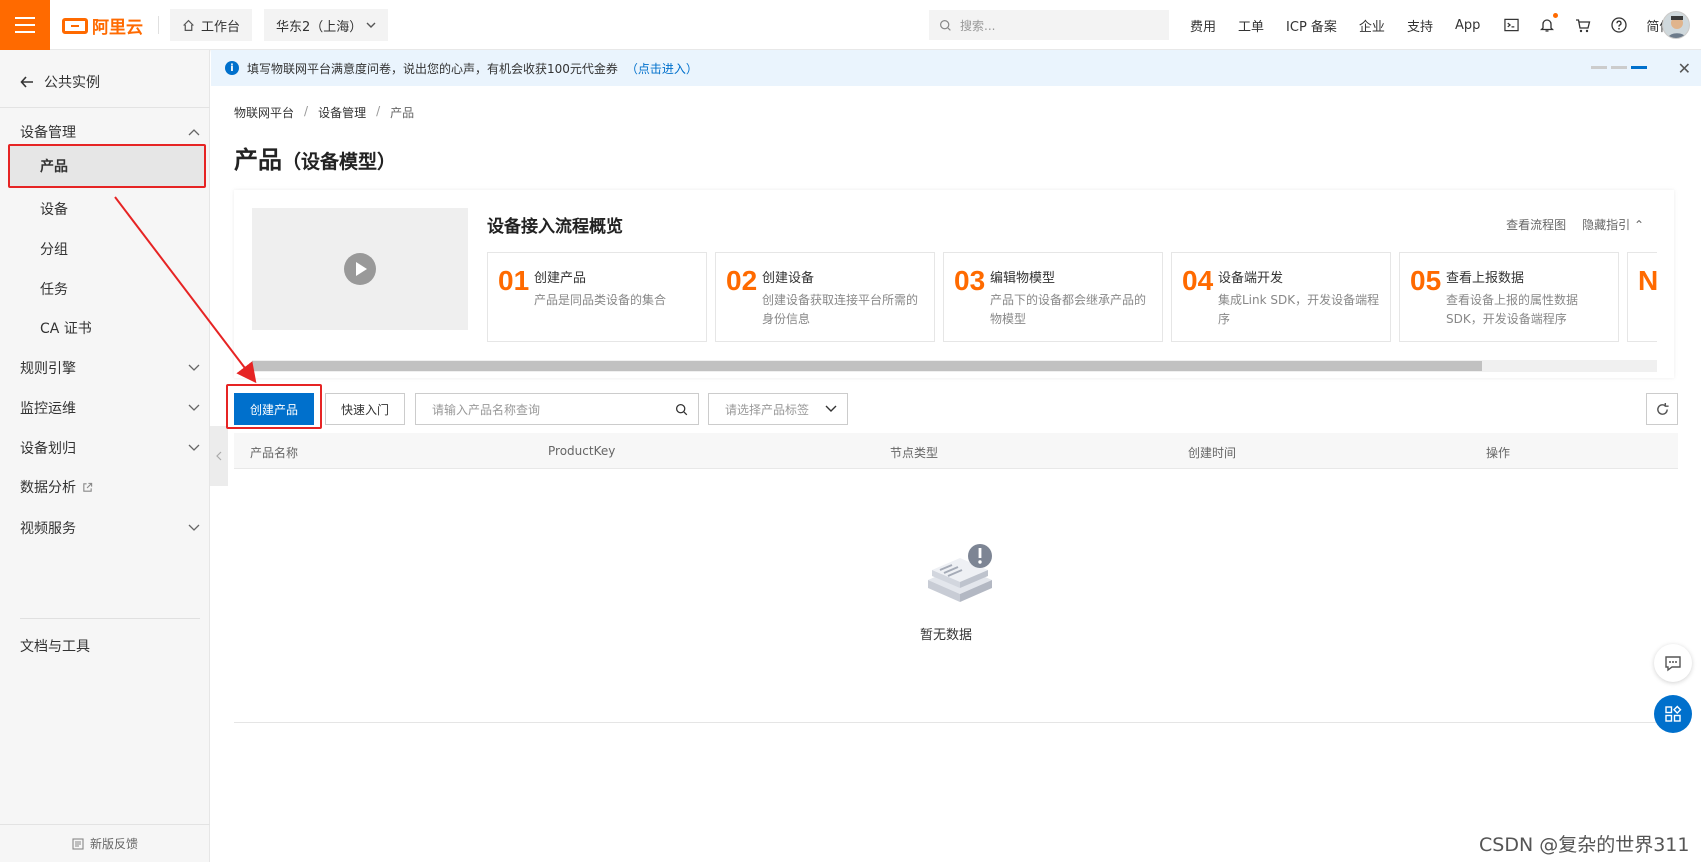 The width and height of the screenshot is (1701, 862). I want to click on help-icon, so click(1619, 25).